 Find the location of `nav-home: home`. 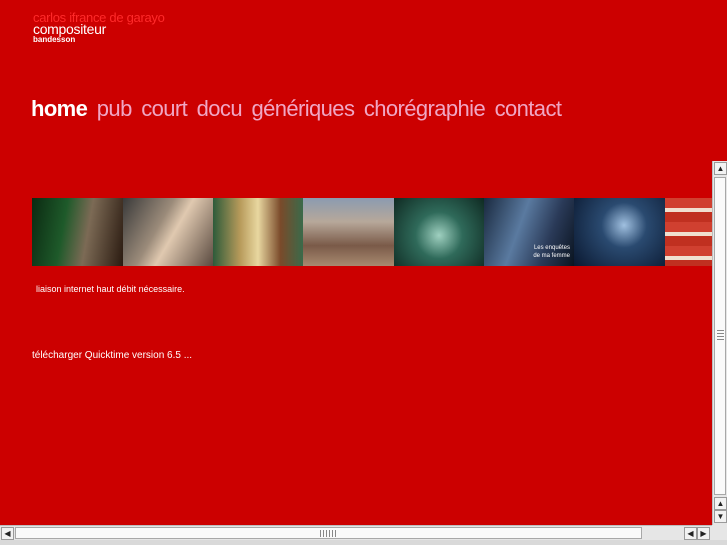

nav-home: home is located at coordinates (59, 108).